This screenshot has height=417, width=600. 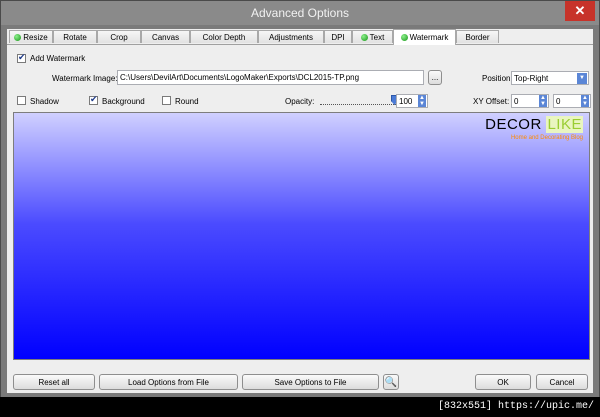 I want to click on window-title: Advanced Options, so click(x=300, y=13).